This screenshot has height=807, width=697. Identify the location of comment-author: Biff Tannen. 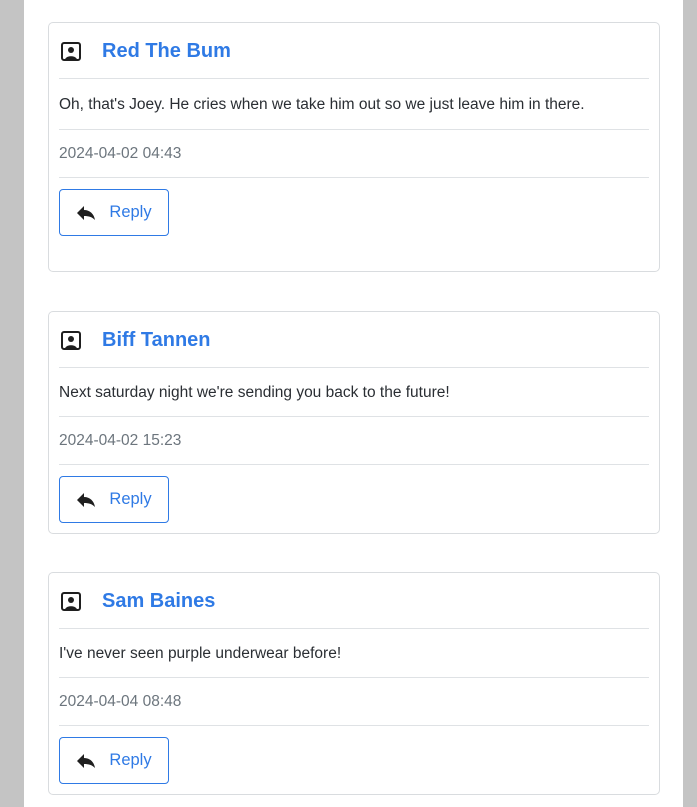
(156, 340).